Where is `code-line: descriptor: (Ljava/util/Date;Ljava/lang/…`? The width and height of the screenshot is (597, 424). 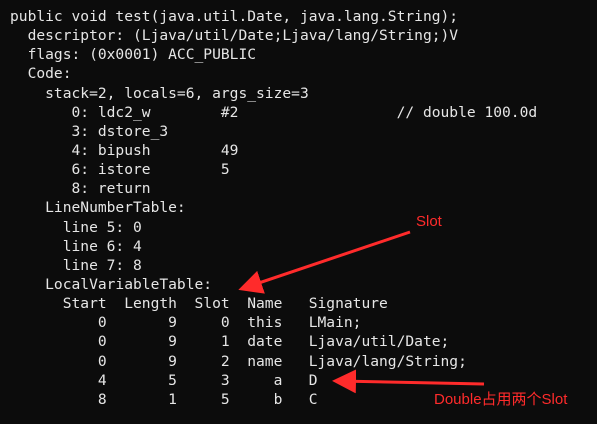 code-line: descriptor: (Ljava/util/Date;Ljava/lang/… is located at coordinates (234, 35).